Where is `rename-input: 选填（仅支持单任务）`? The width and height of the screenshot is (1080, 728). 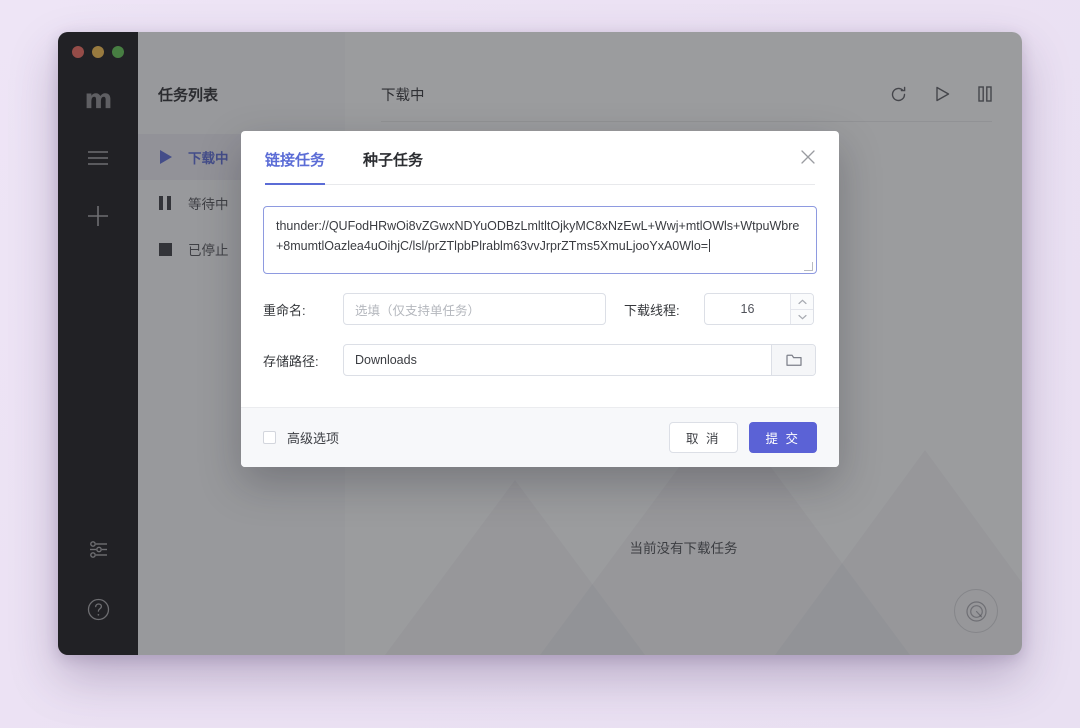 rename-input: 选填（仅支持单任务） is located at coordinates (474, 309).